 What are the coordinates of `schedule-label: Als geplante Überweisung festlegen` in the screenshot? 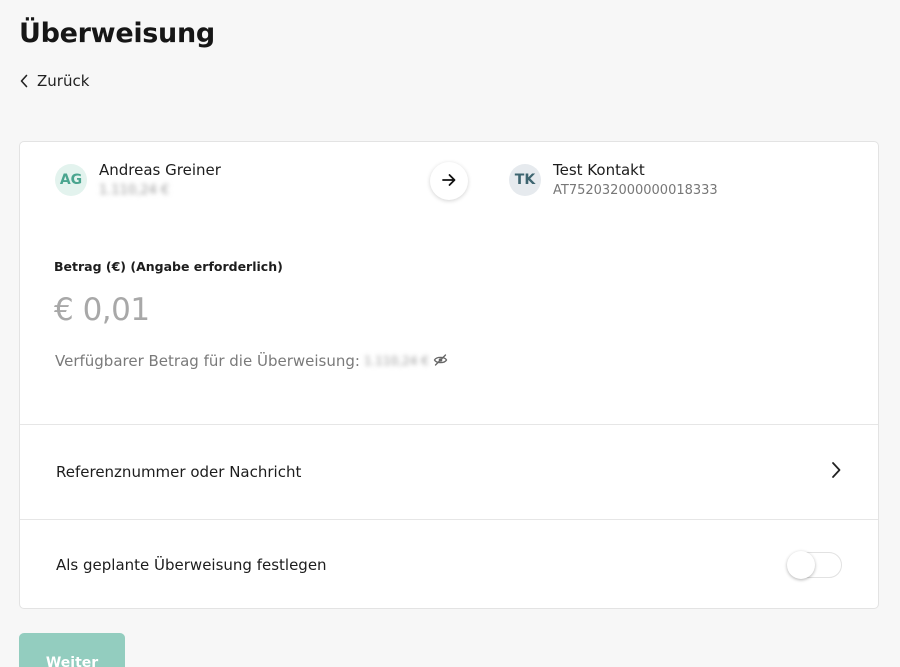 It's located at (191, 564).